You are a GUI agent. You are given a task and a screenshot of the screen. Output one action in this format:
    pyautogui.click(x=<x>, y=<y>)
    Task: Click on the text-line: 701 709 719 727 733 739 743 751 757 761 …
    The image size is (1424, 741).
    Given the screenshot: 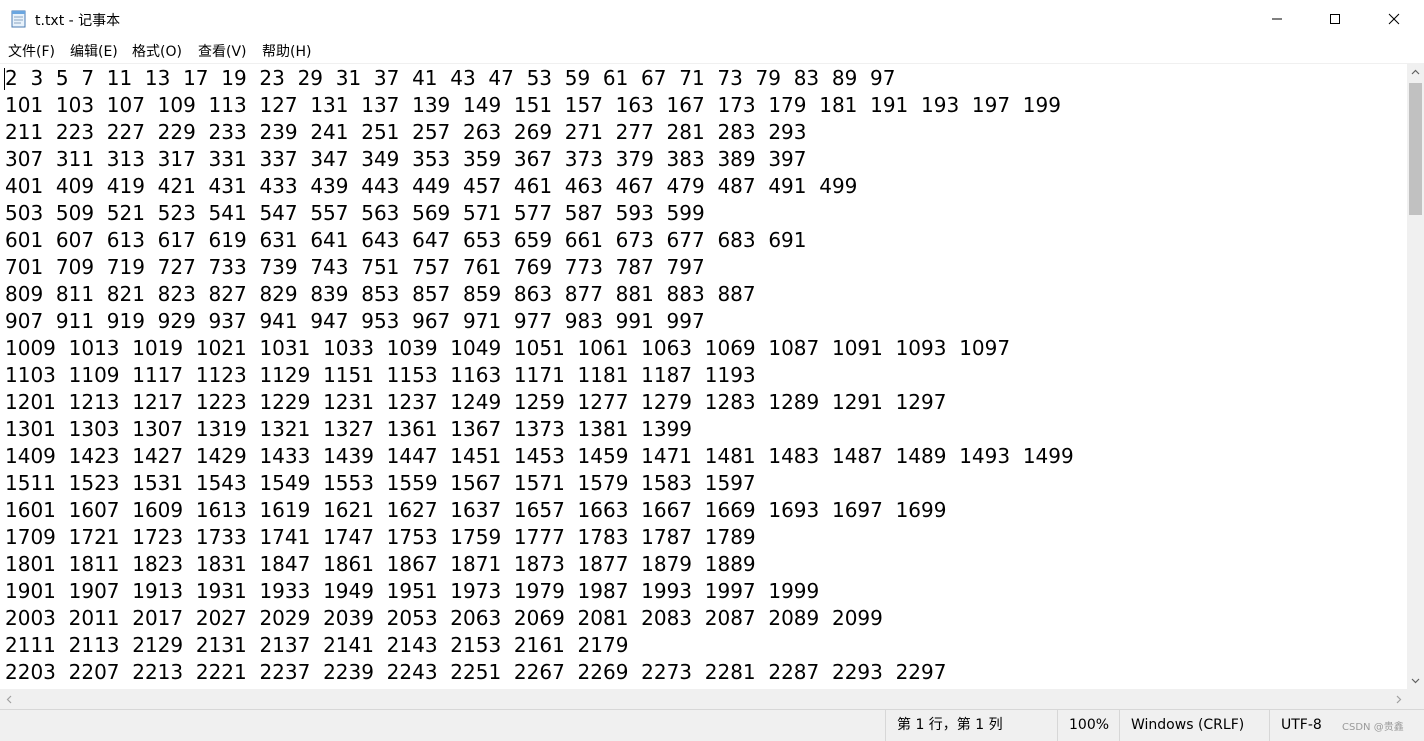 What is the action you would take?
    pyautogui.click(x=355, y=267)
    